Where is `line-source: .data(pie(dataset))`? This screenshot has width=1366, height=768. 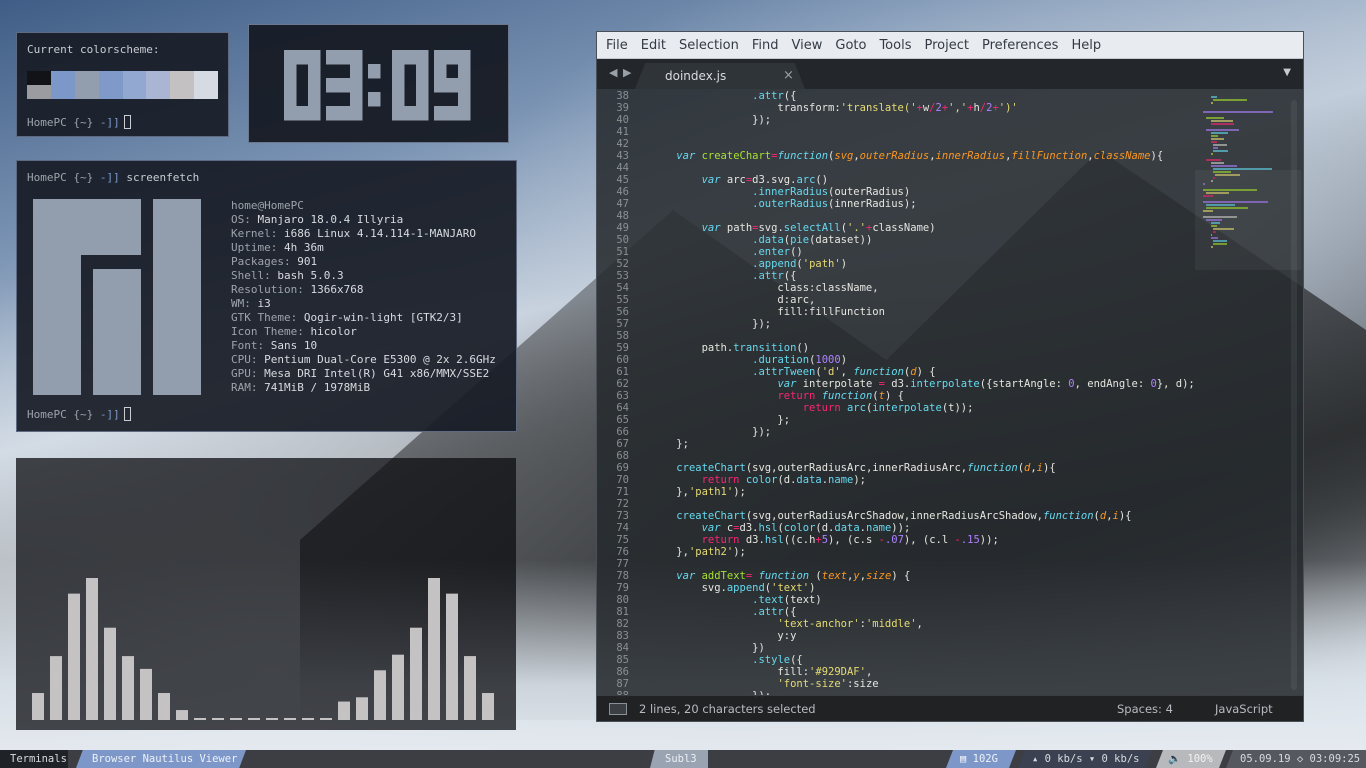
line-source: .data(pie(dataset)) is located at coordinates (812, 240).